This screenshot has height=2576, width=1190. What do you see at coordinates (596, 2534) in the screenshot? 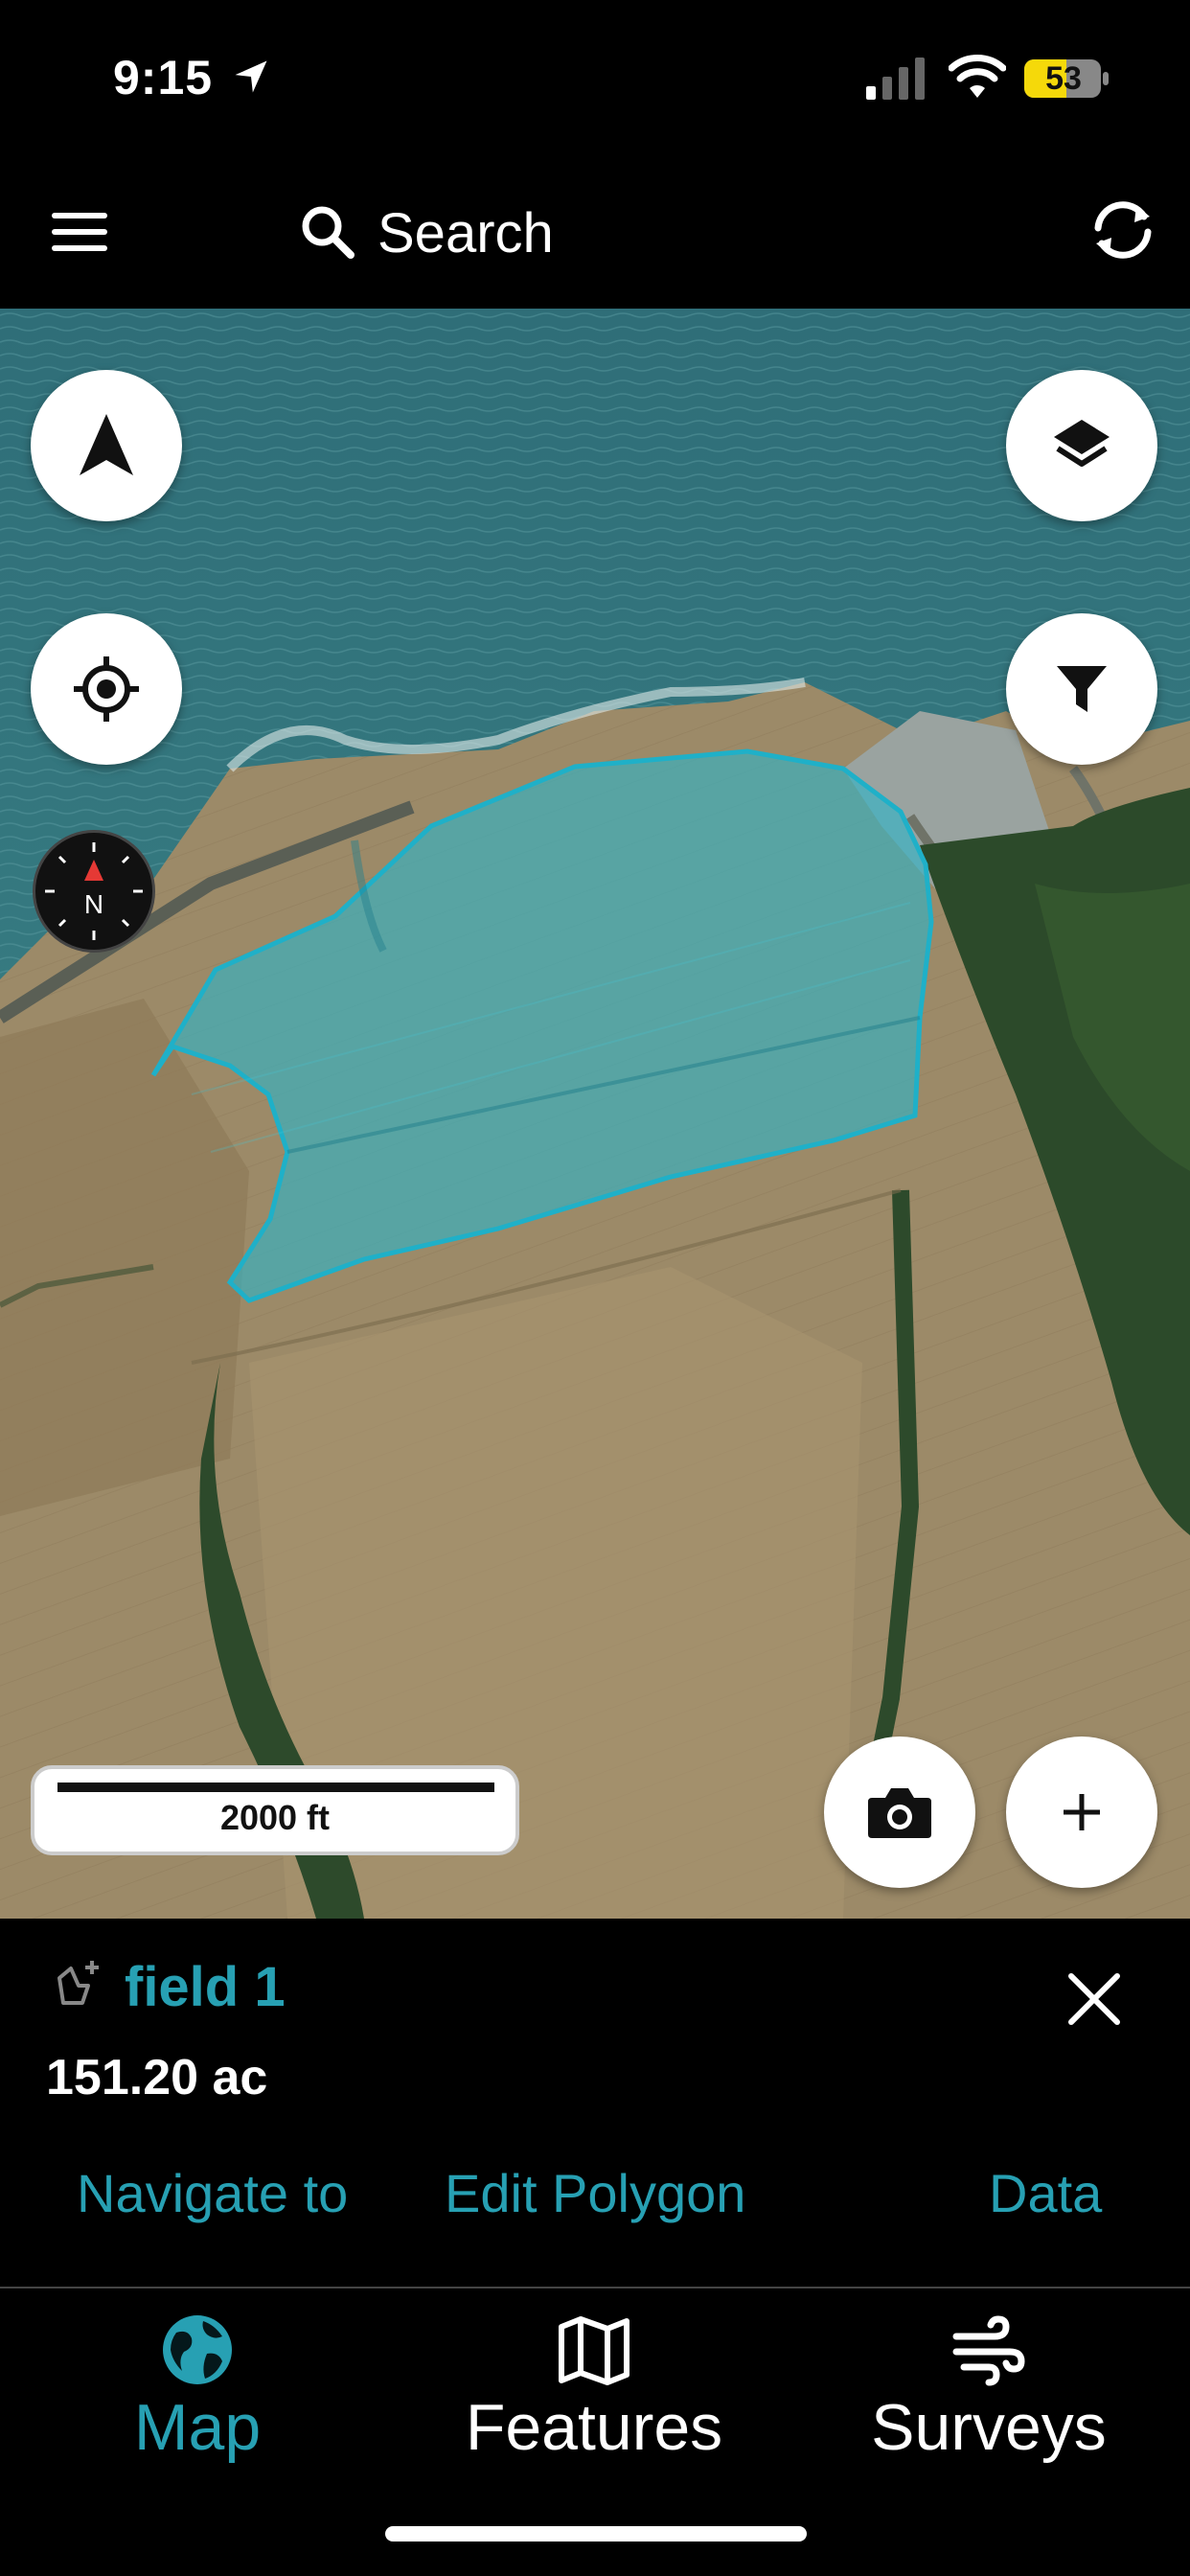
I see `home-indicator` at bounding box center [596, 2534].